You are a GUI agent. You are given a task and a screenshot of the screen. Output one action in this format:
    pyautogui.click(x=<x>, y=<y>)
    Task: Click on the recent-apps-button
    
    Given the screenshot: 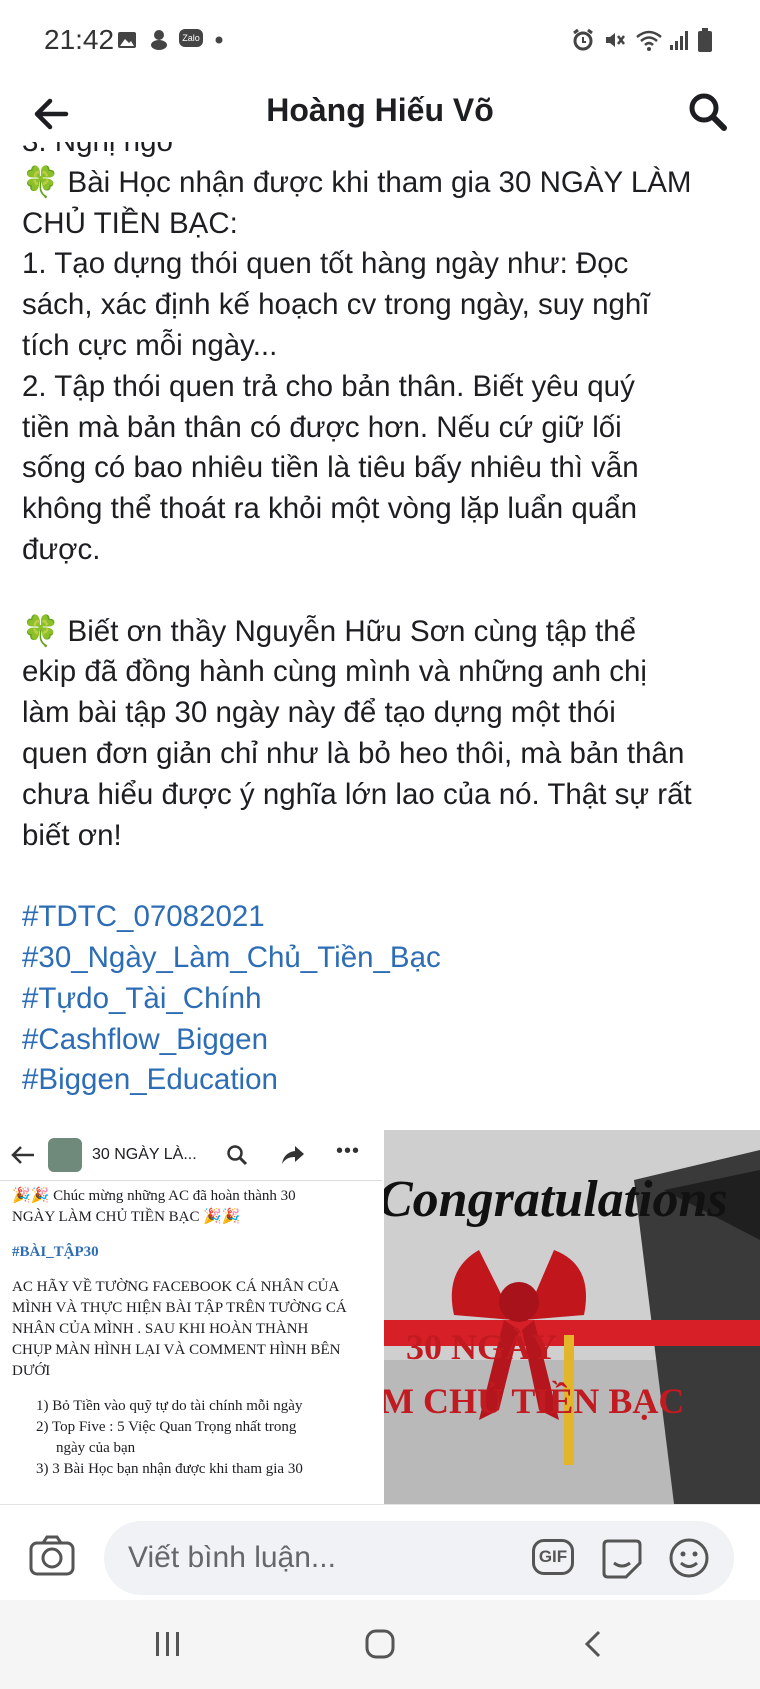 What is the action you would take?
    pyautogui.click(x=168, y=1644)
    